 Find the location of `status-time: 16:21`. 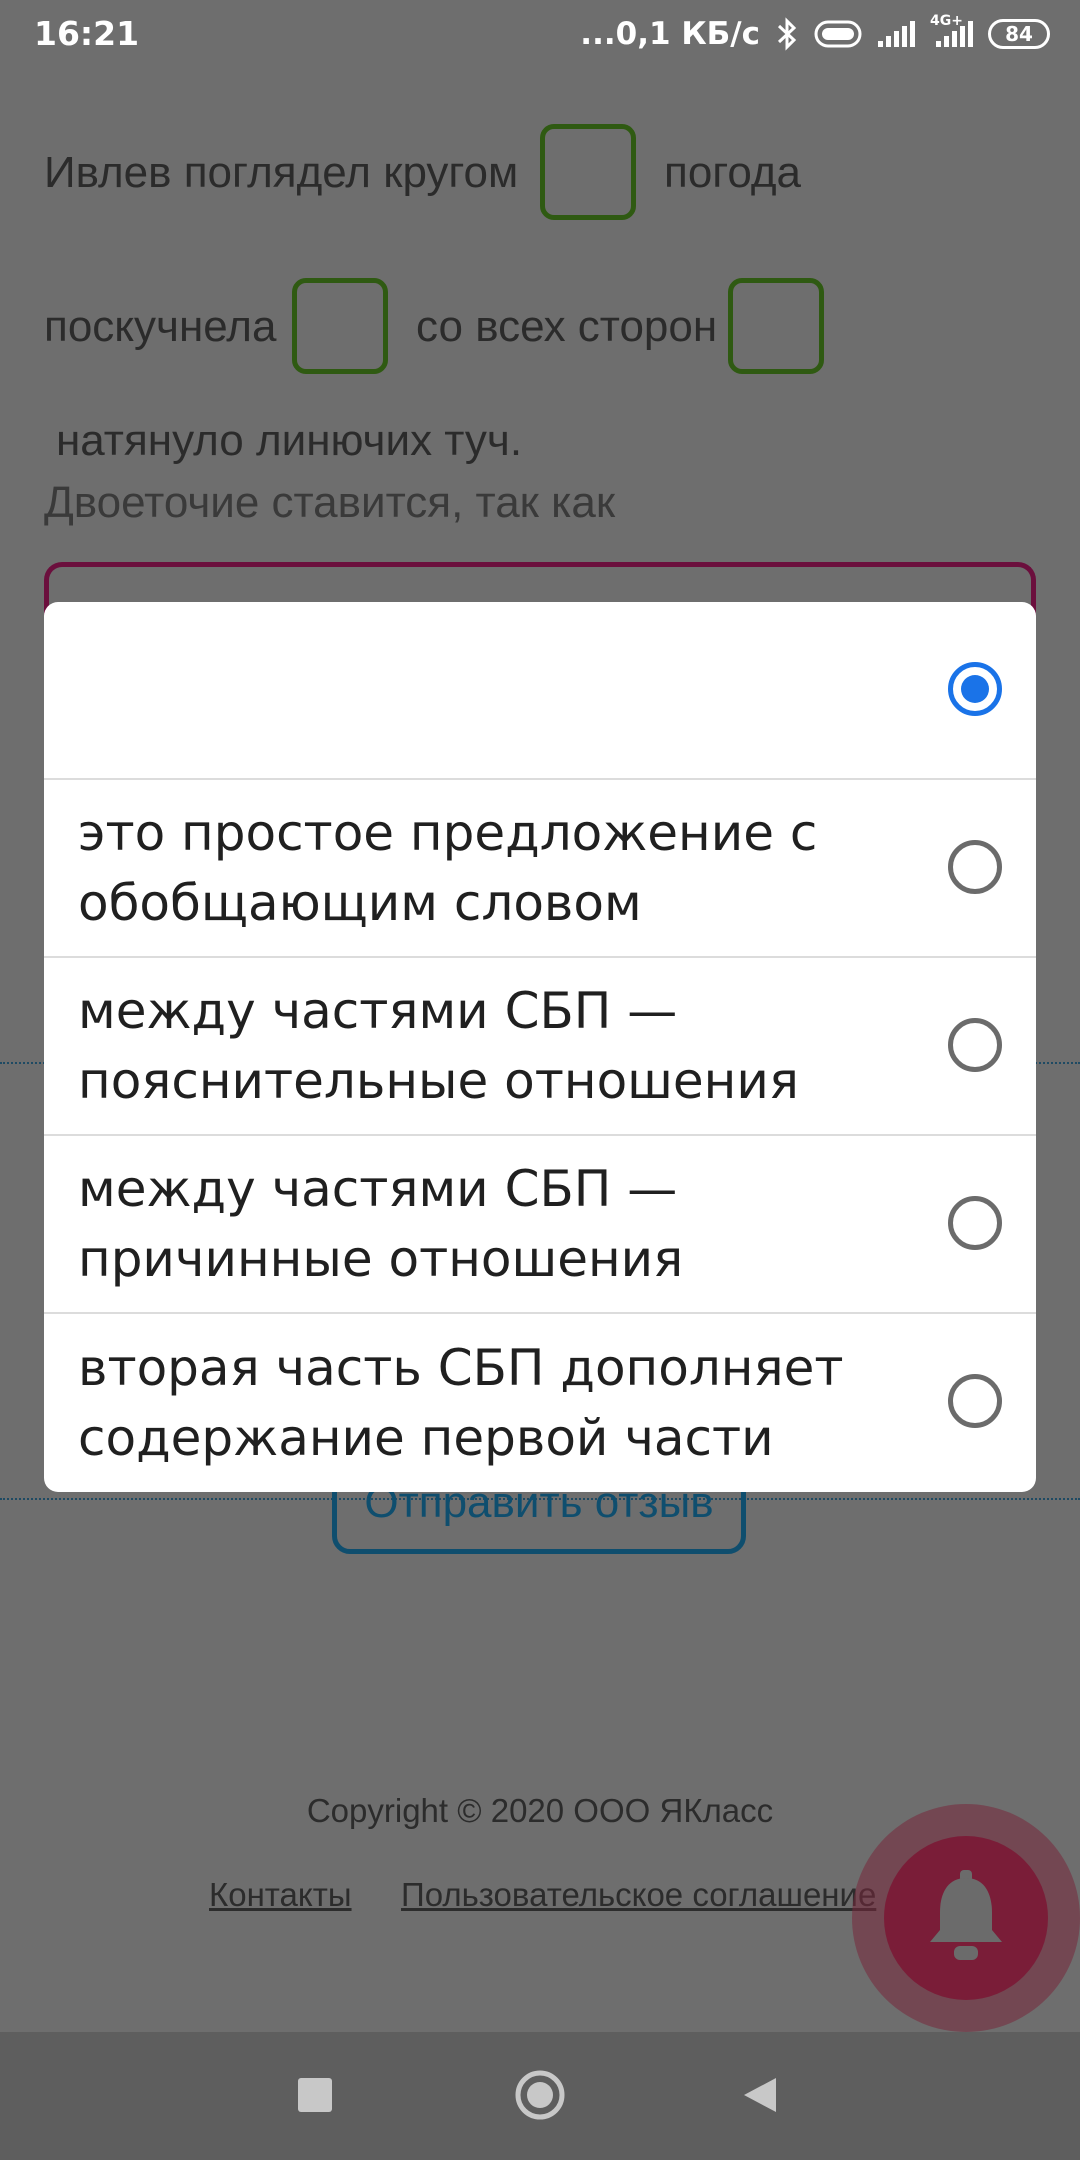

status-time: 16:21 is located at coordinates (87, 33).